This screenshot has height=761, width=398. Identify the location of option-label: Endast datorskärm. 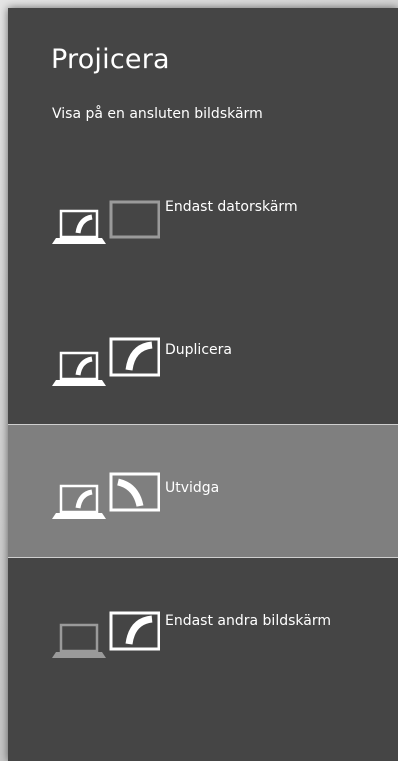
(231, 207).